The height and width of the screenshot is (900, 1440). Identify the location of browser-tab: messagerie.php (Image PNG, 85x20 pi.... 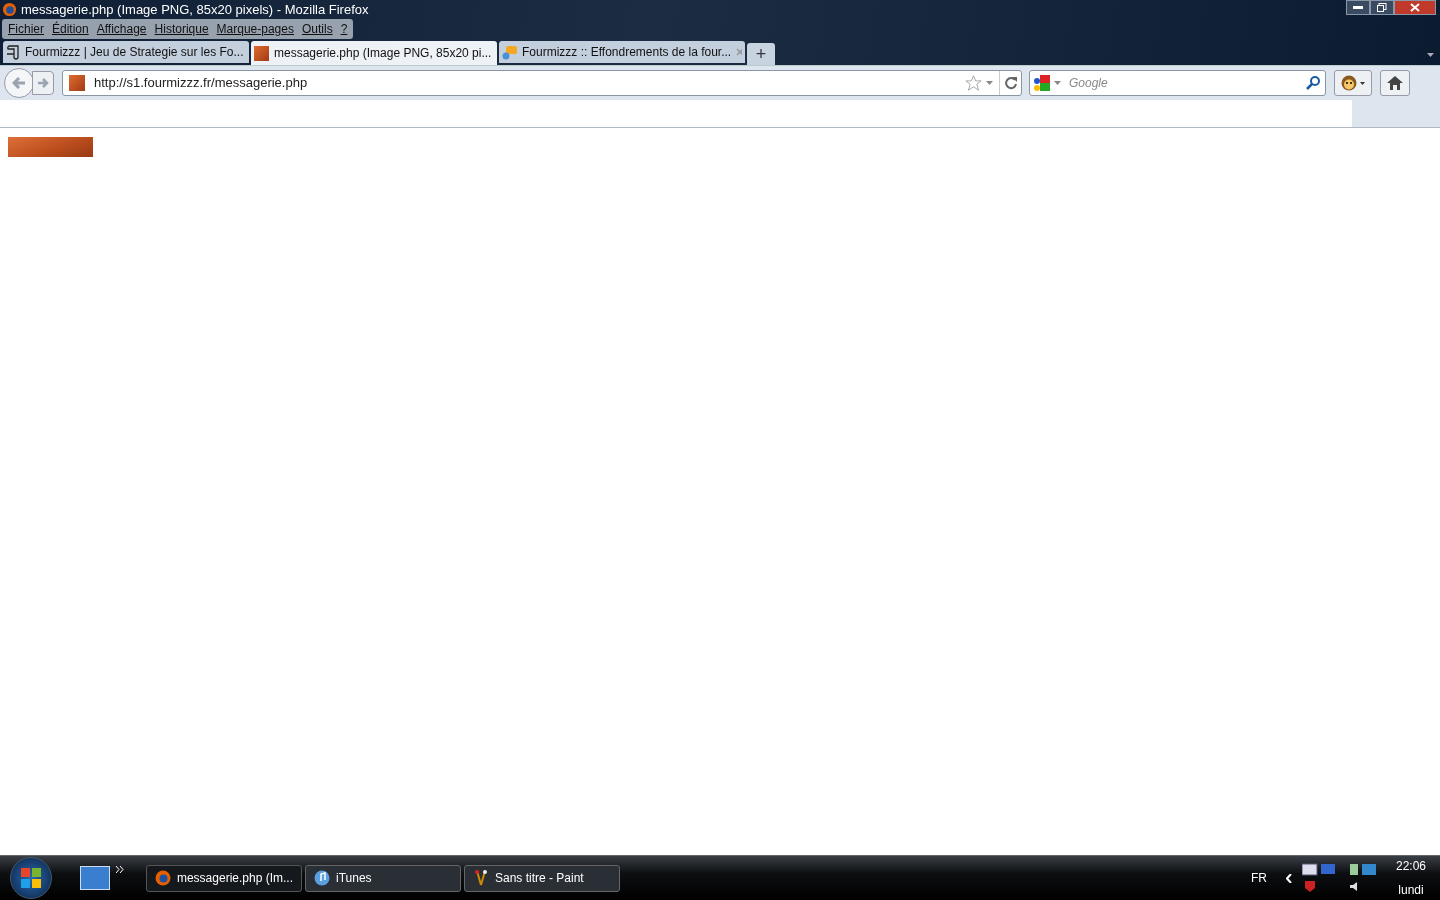
(374, 53).